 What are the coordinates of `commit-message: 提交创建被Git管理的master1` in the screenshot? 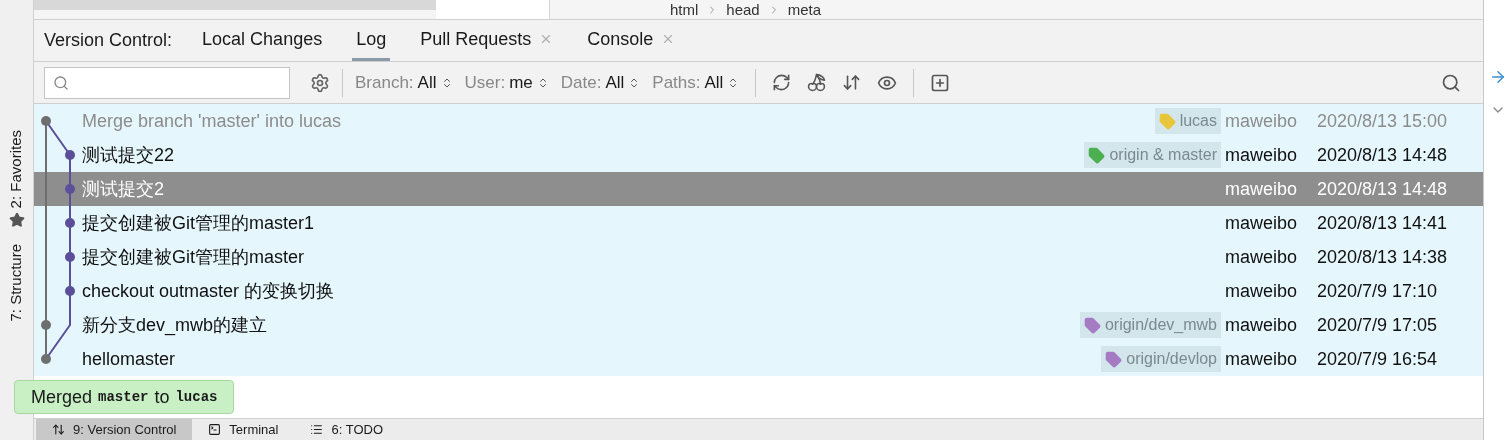 It's located at (198, 223).